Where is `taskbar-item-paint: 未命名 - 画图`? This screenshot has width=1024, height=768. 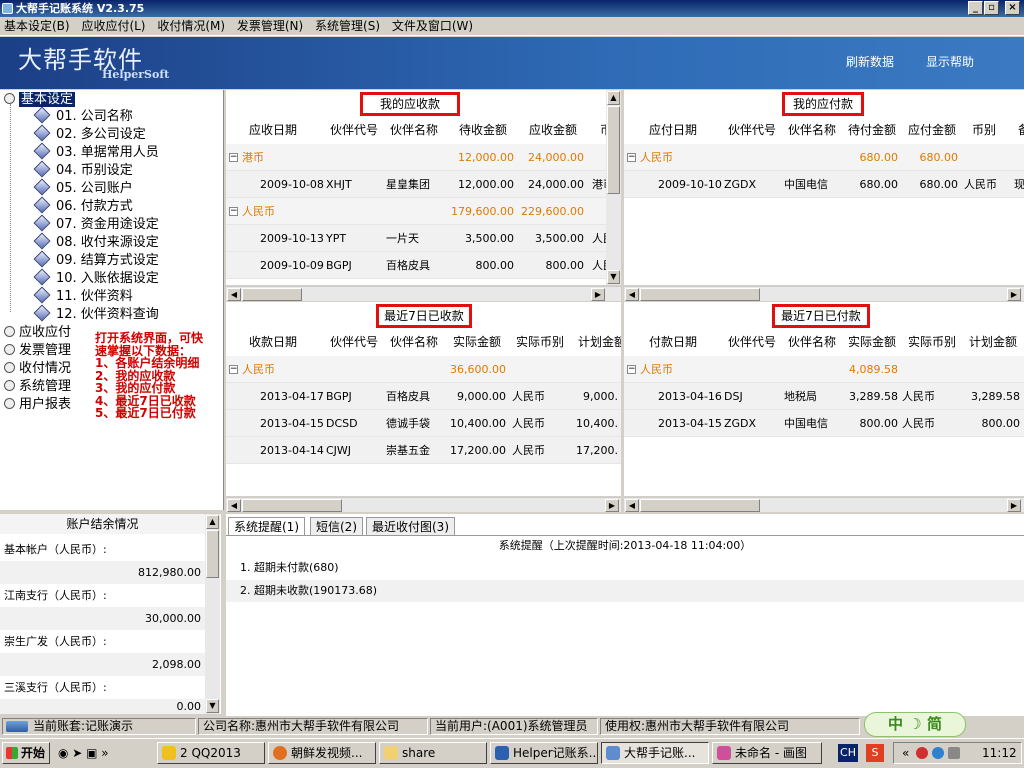
taskbar-item-paint: 未命名 - 画图 is located at coordinates (767, 753).